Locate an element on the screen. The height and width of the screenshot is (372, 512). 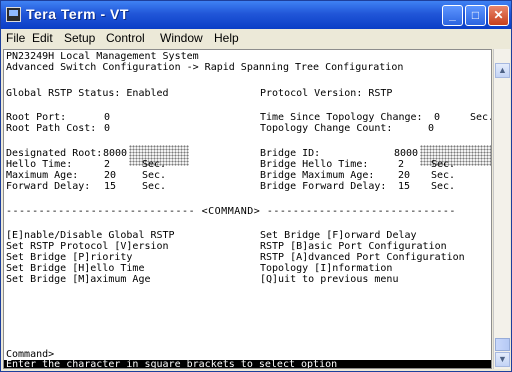
bridge-maximum-age-label: Bridge Maximum Age: is located at coordinates (317, 175).